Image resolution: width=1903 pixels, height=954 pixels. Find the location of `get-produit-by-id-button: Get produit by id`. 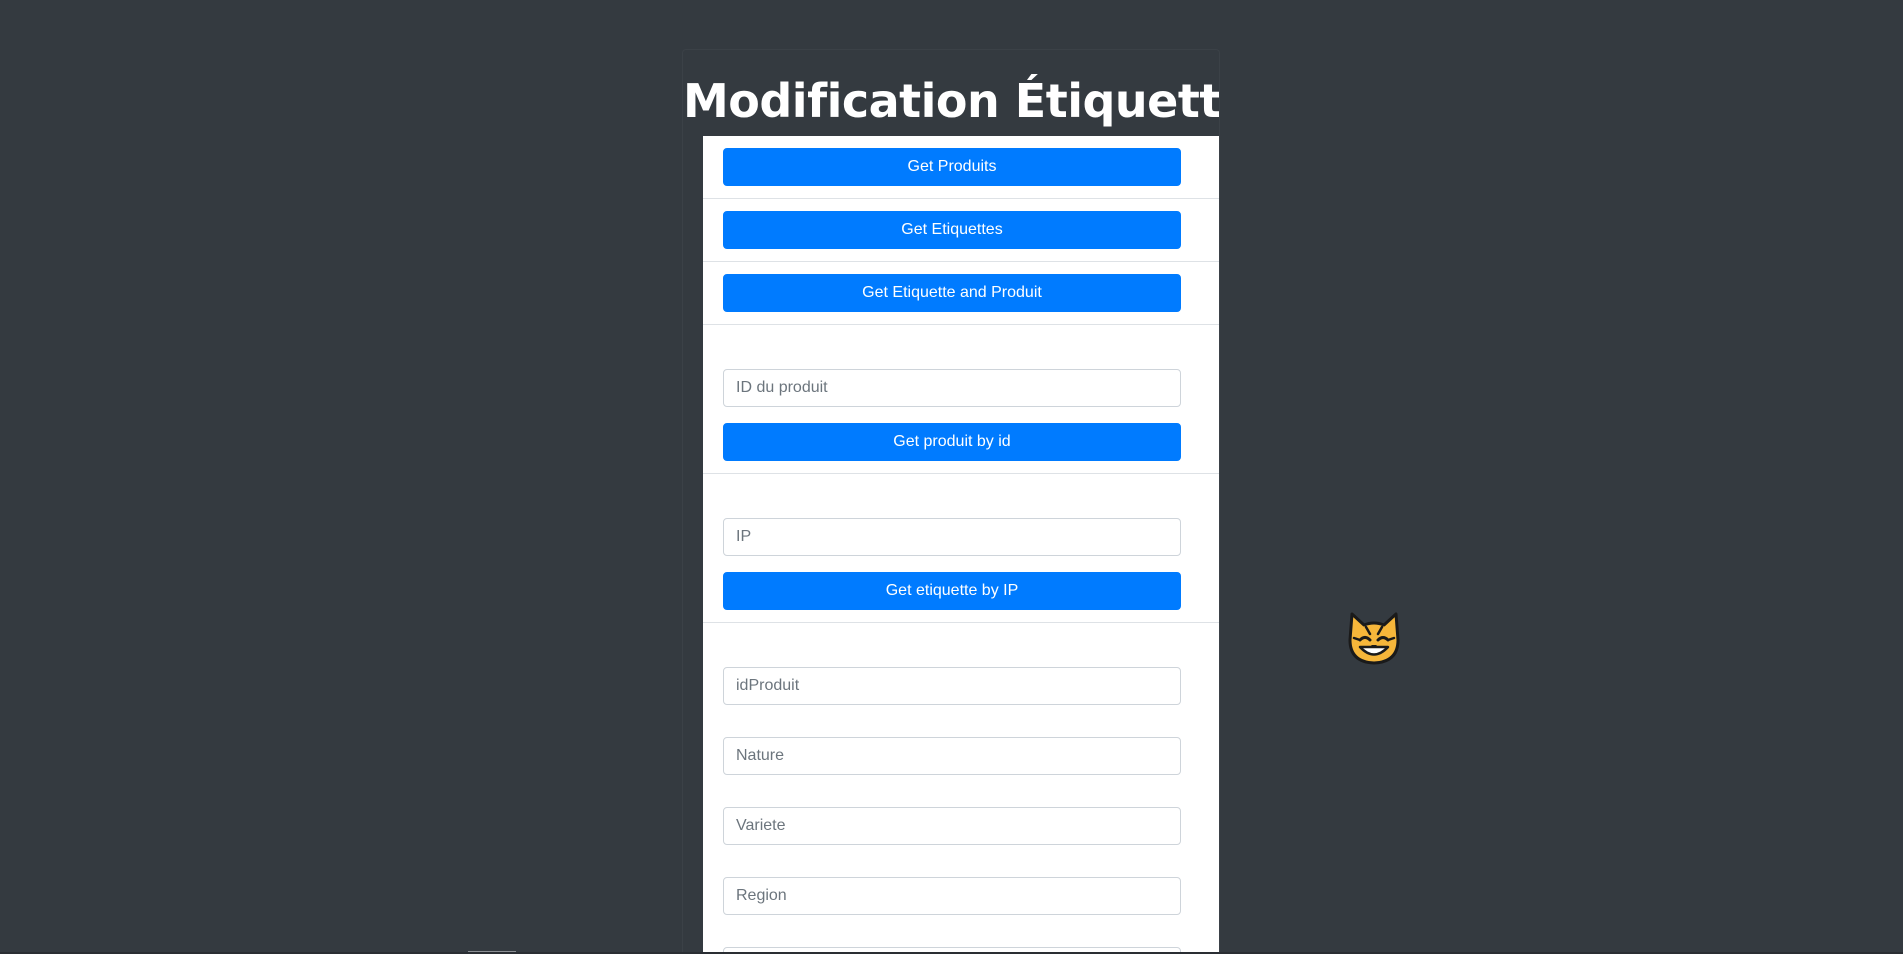

get-produit-by-id-button: Get produit by id is located at coordinates (952, 442).